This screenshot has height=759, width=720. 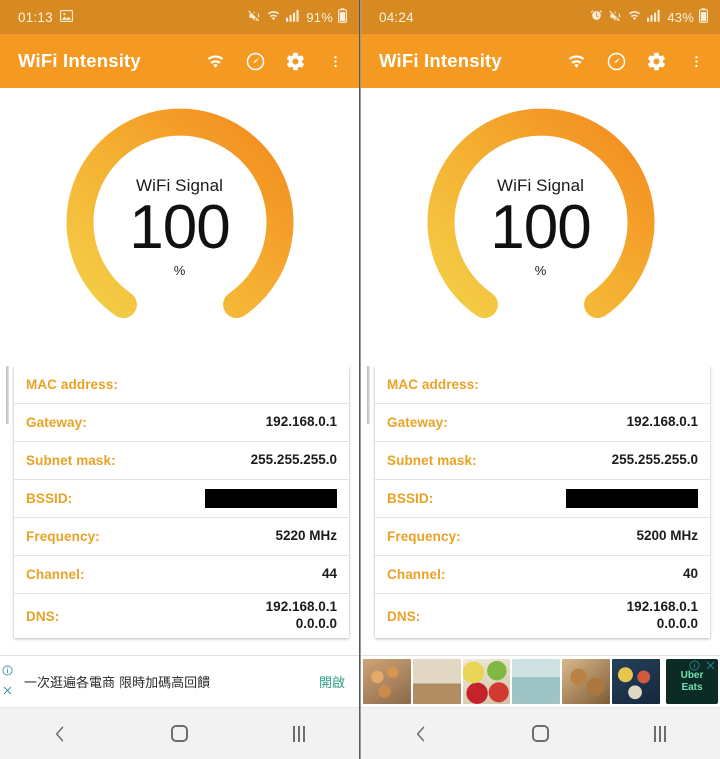 What do you see at coordinates (319, 17) in the screenshot?
I see `battery-percent-label: 91%` at bounding box center [319, 17].